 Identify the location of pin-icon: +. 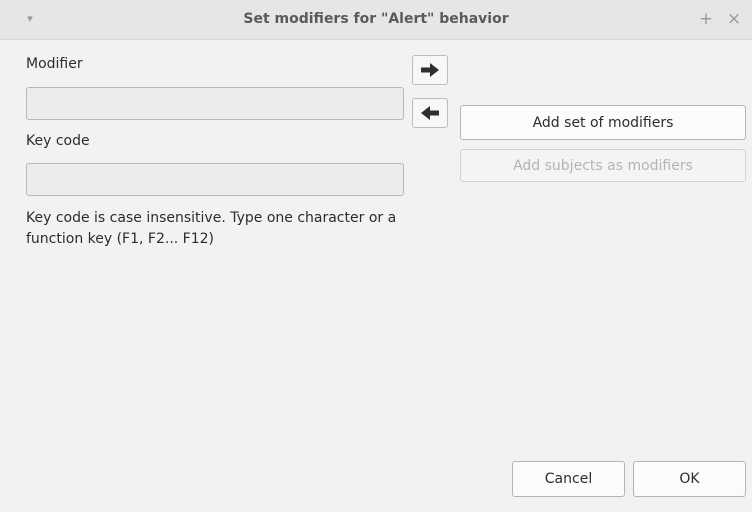
(706, 19).